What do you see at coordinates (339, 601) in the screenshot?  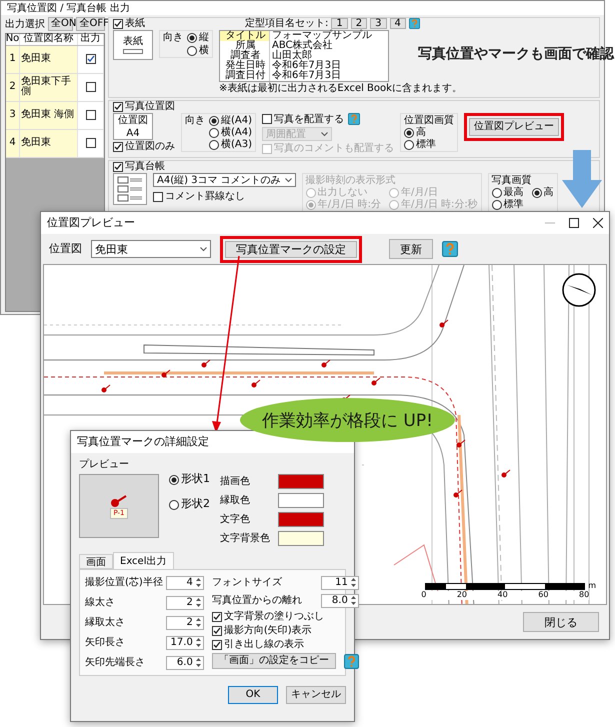 I see `number-field: 8.0` at bounding box center [339, 601].